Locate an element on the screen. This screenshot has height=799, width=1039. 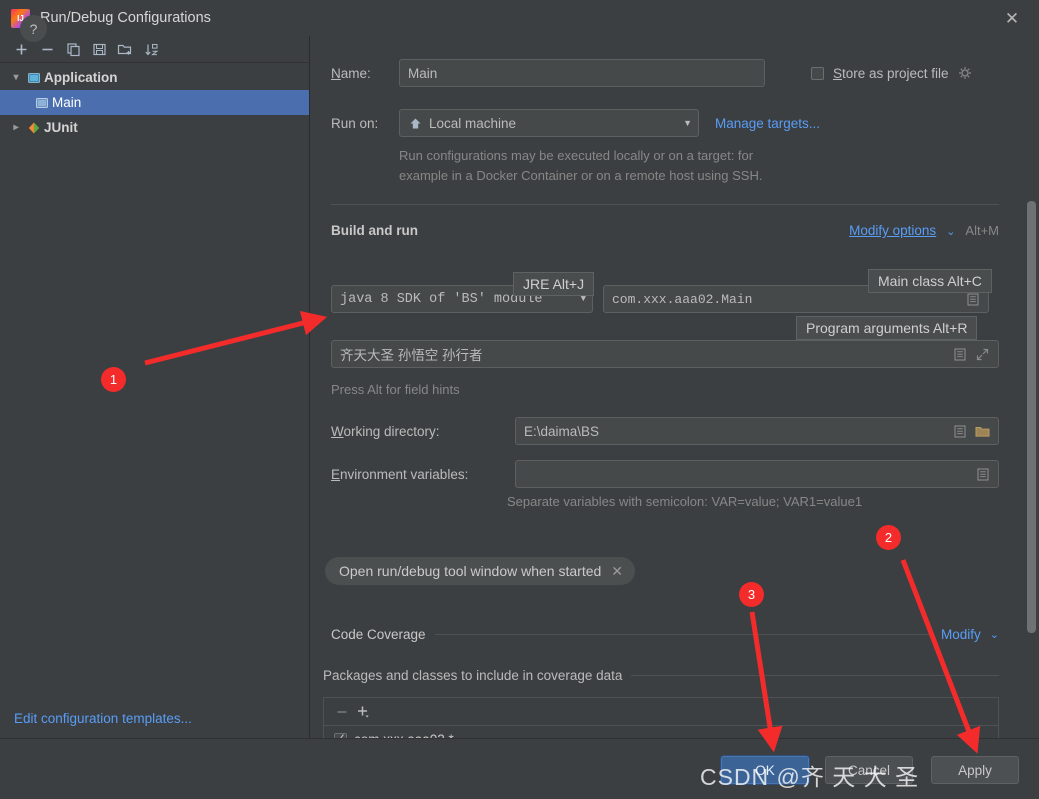
apply-button: Apply is located at coordinates (975, 770).